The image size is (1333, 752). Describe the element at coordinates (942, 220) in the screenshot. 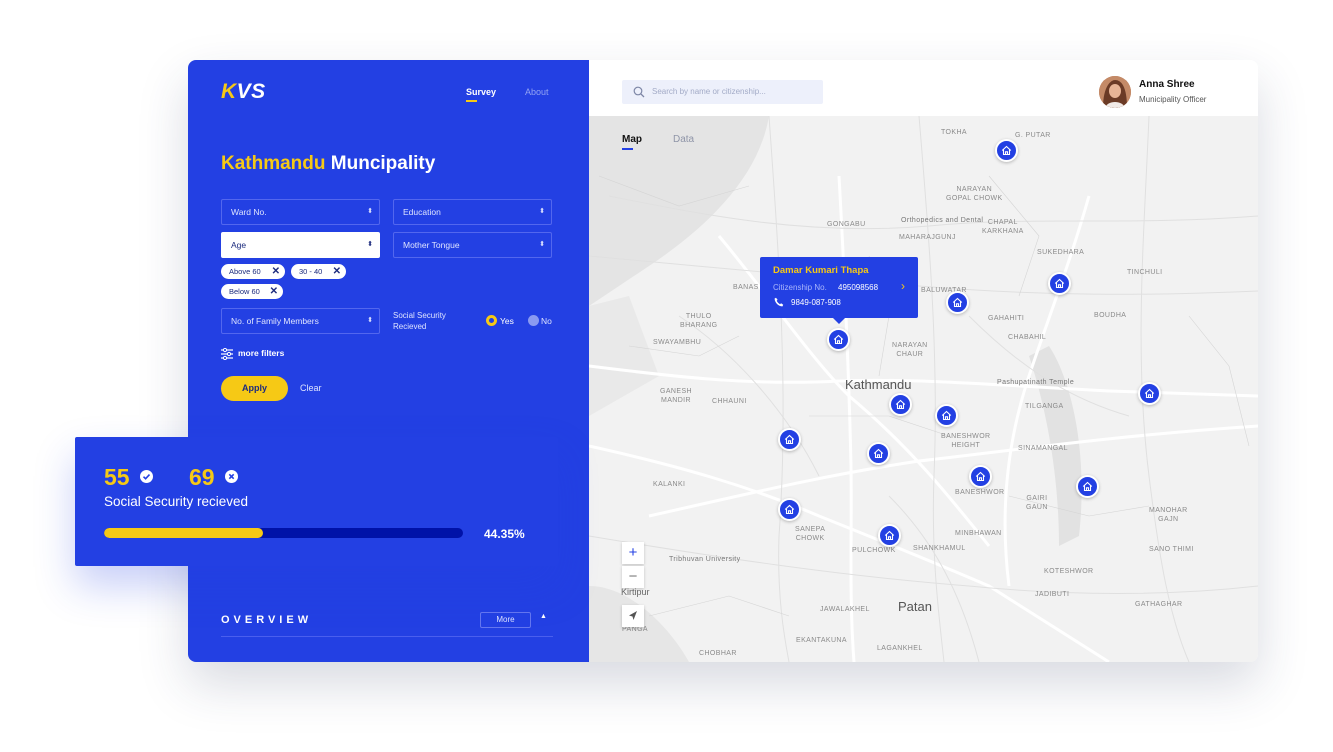

I see `map-label: Orthopedics and Dental` at that location.